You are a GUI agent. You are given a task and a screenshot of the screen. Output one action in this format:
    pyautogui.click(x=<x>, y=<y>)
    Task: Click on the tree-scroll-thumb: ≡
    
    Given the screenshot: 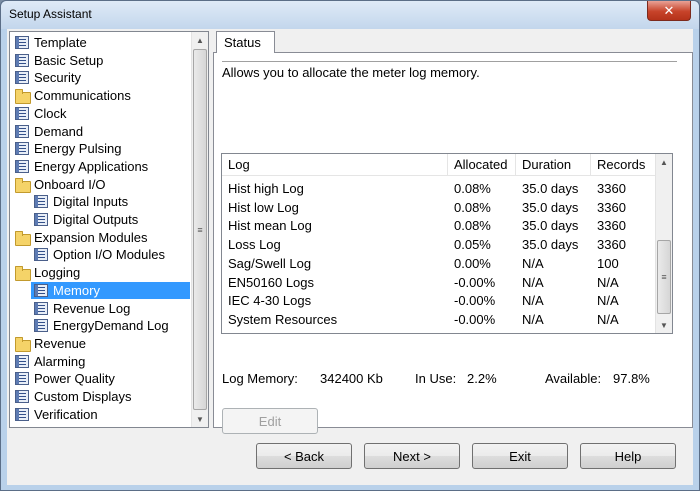 What is the action you would take?
    pyautogui.click(x=200, y=229)
    